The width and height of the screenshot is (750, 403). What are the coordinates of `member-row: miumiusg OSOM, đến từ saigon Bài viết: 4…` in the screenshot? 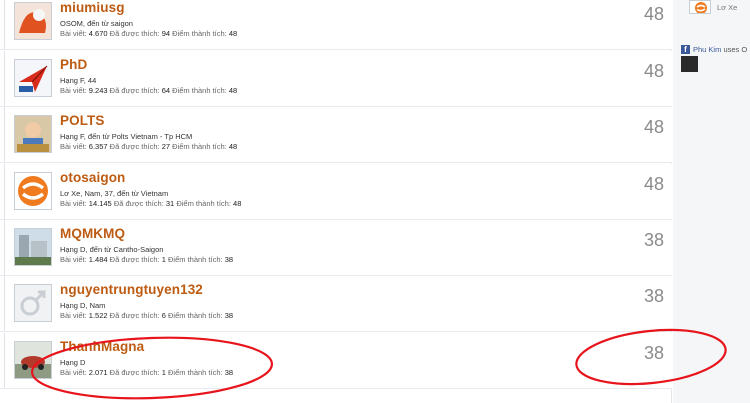 It's located at (336, 25).